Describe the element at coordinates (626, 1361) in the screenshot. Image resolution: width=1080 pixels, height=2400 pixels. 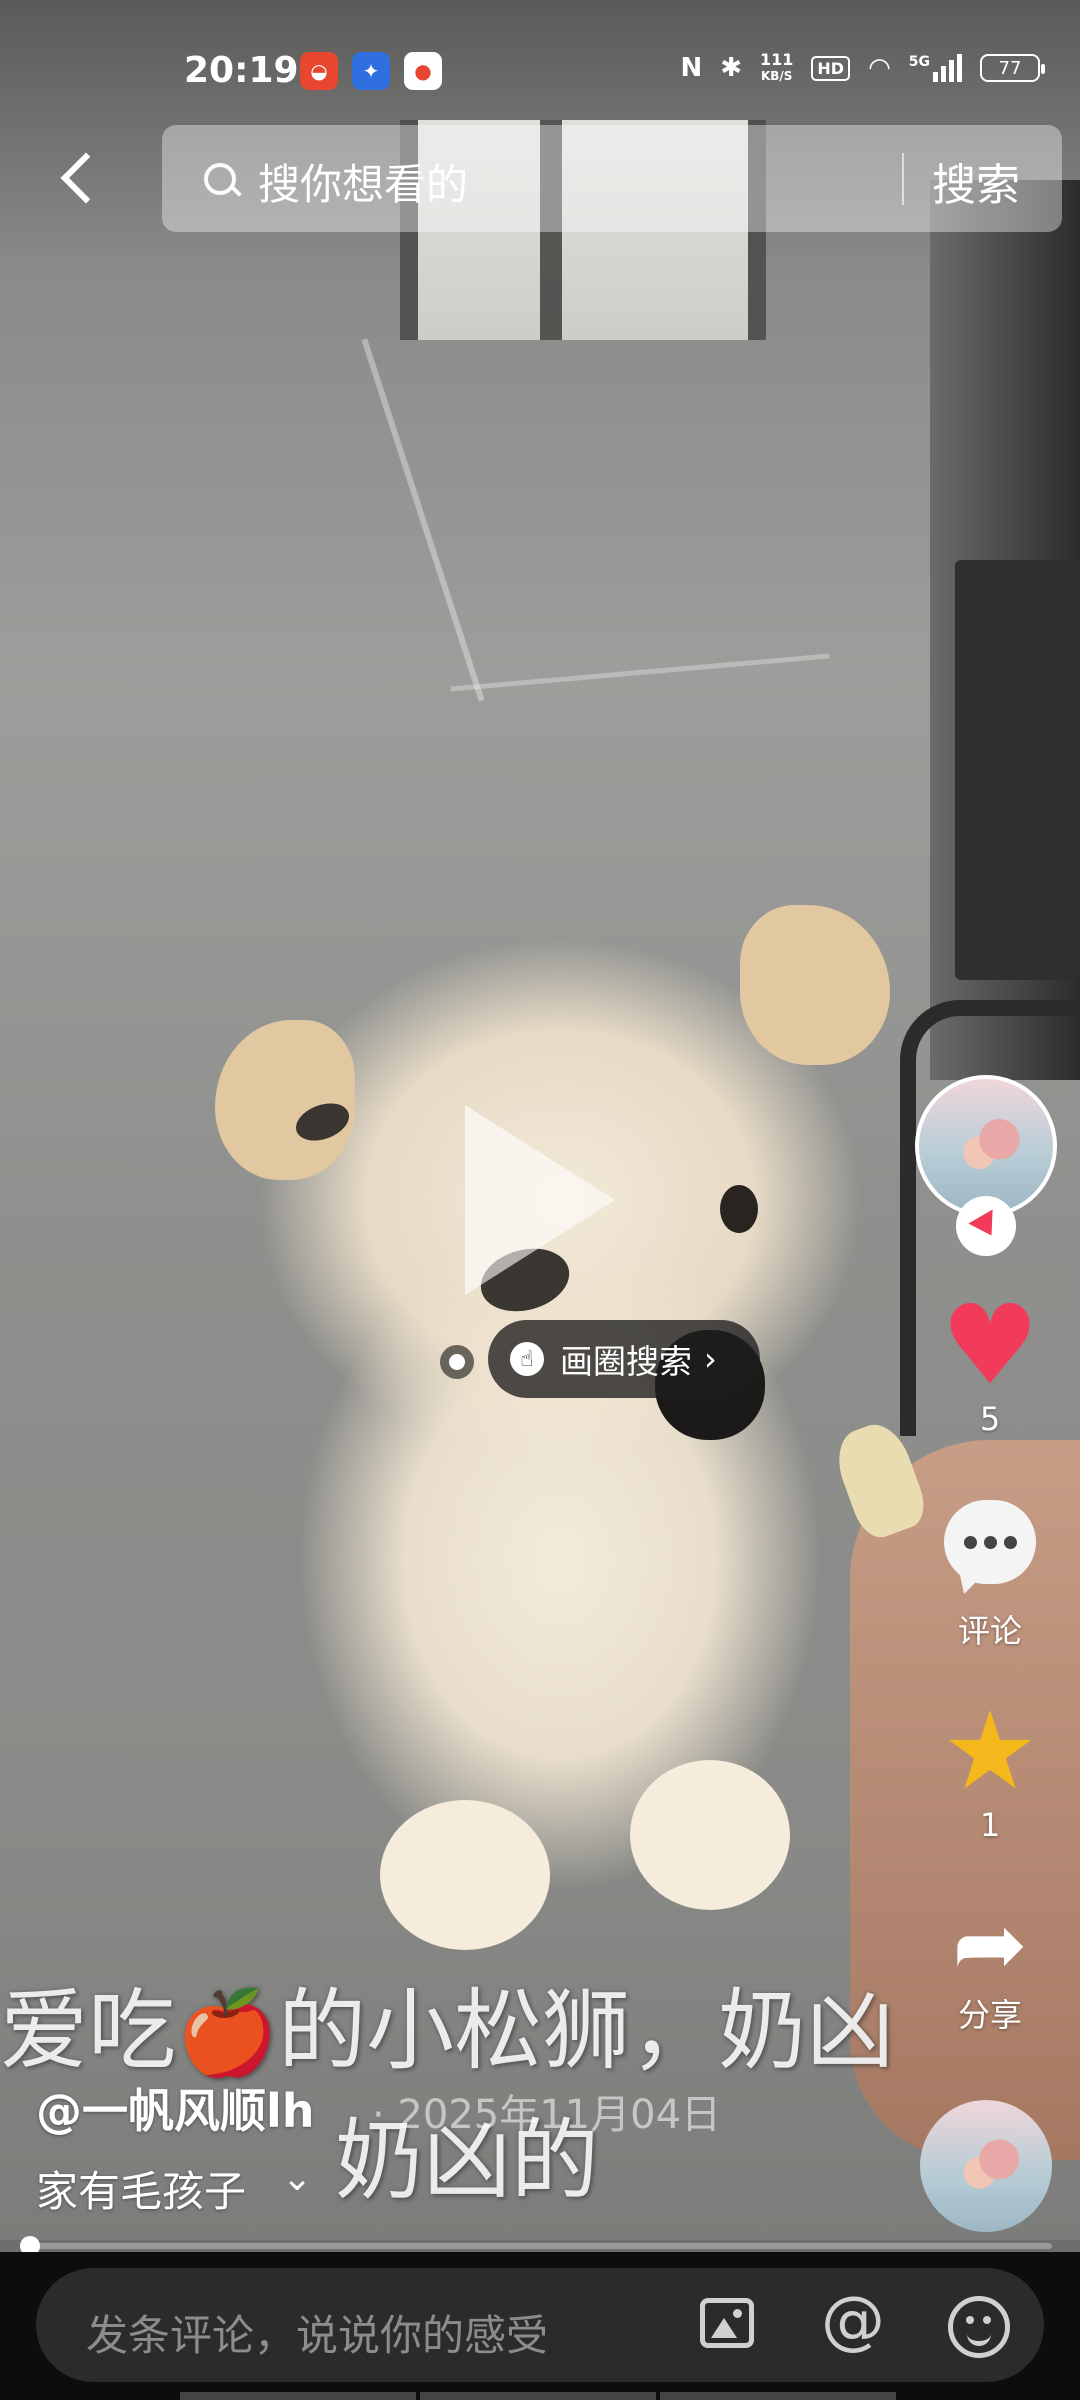
I see `circle-search-label: 画圈搜索` at that location.